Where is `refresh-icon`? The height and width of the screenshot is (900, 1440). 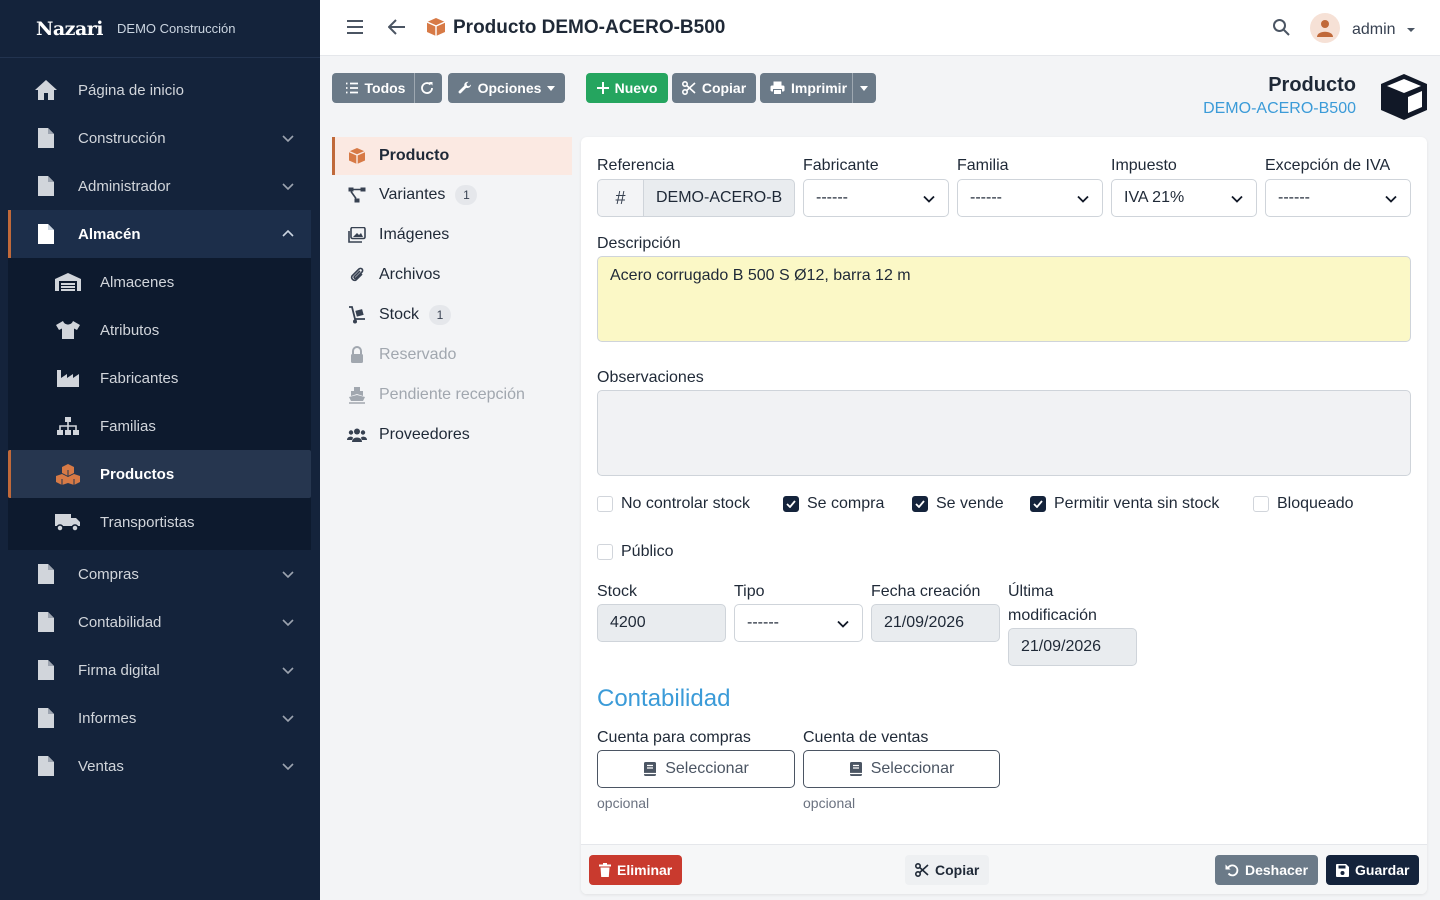 refresh-icon is located at coordinates (427, 88).